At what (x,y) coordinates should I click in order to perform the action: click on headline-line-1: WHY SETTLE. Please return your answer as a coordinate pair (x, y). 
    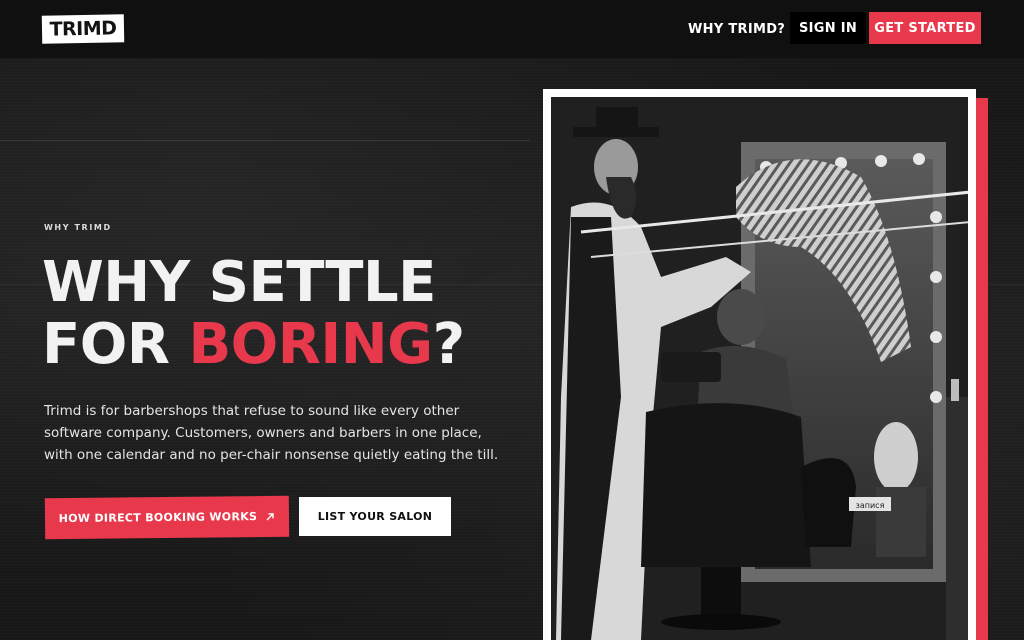
    Looking at the image, I should click on (239, 282).